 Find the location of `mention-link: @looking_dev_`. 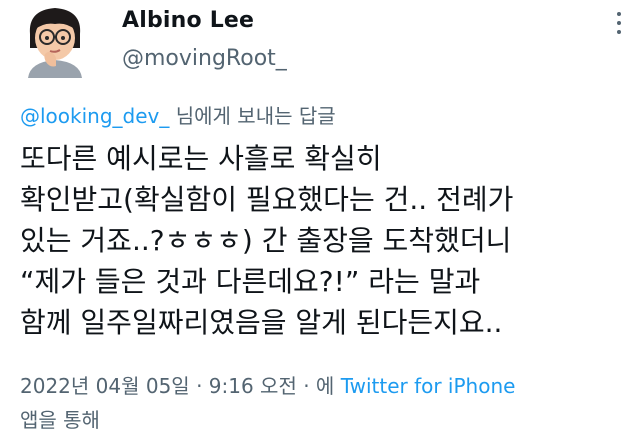

mention-link: @looking_dev_ is located at coordinates (94, 116).